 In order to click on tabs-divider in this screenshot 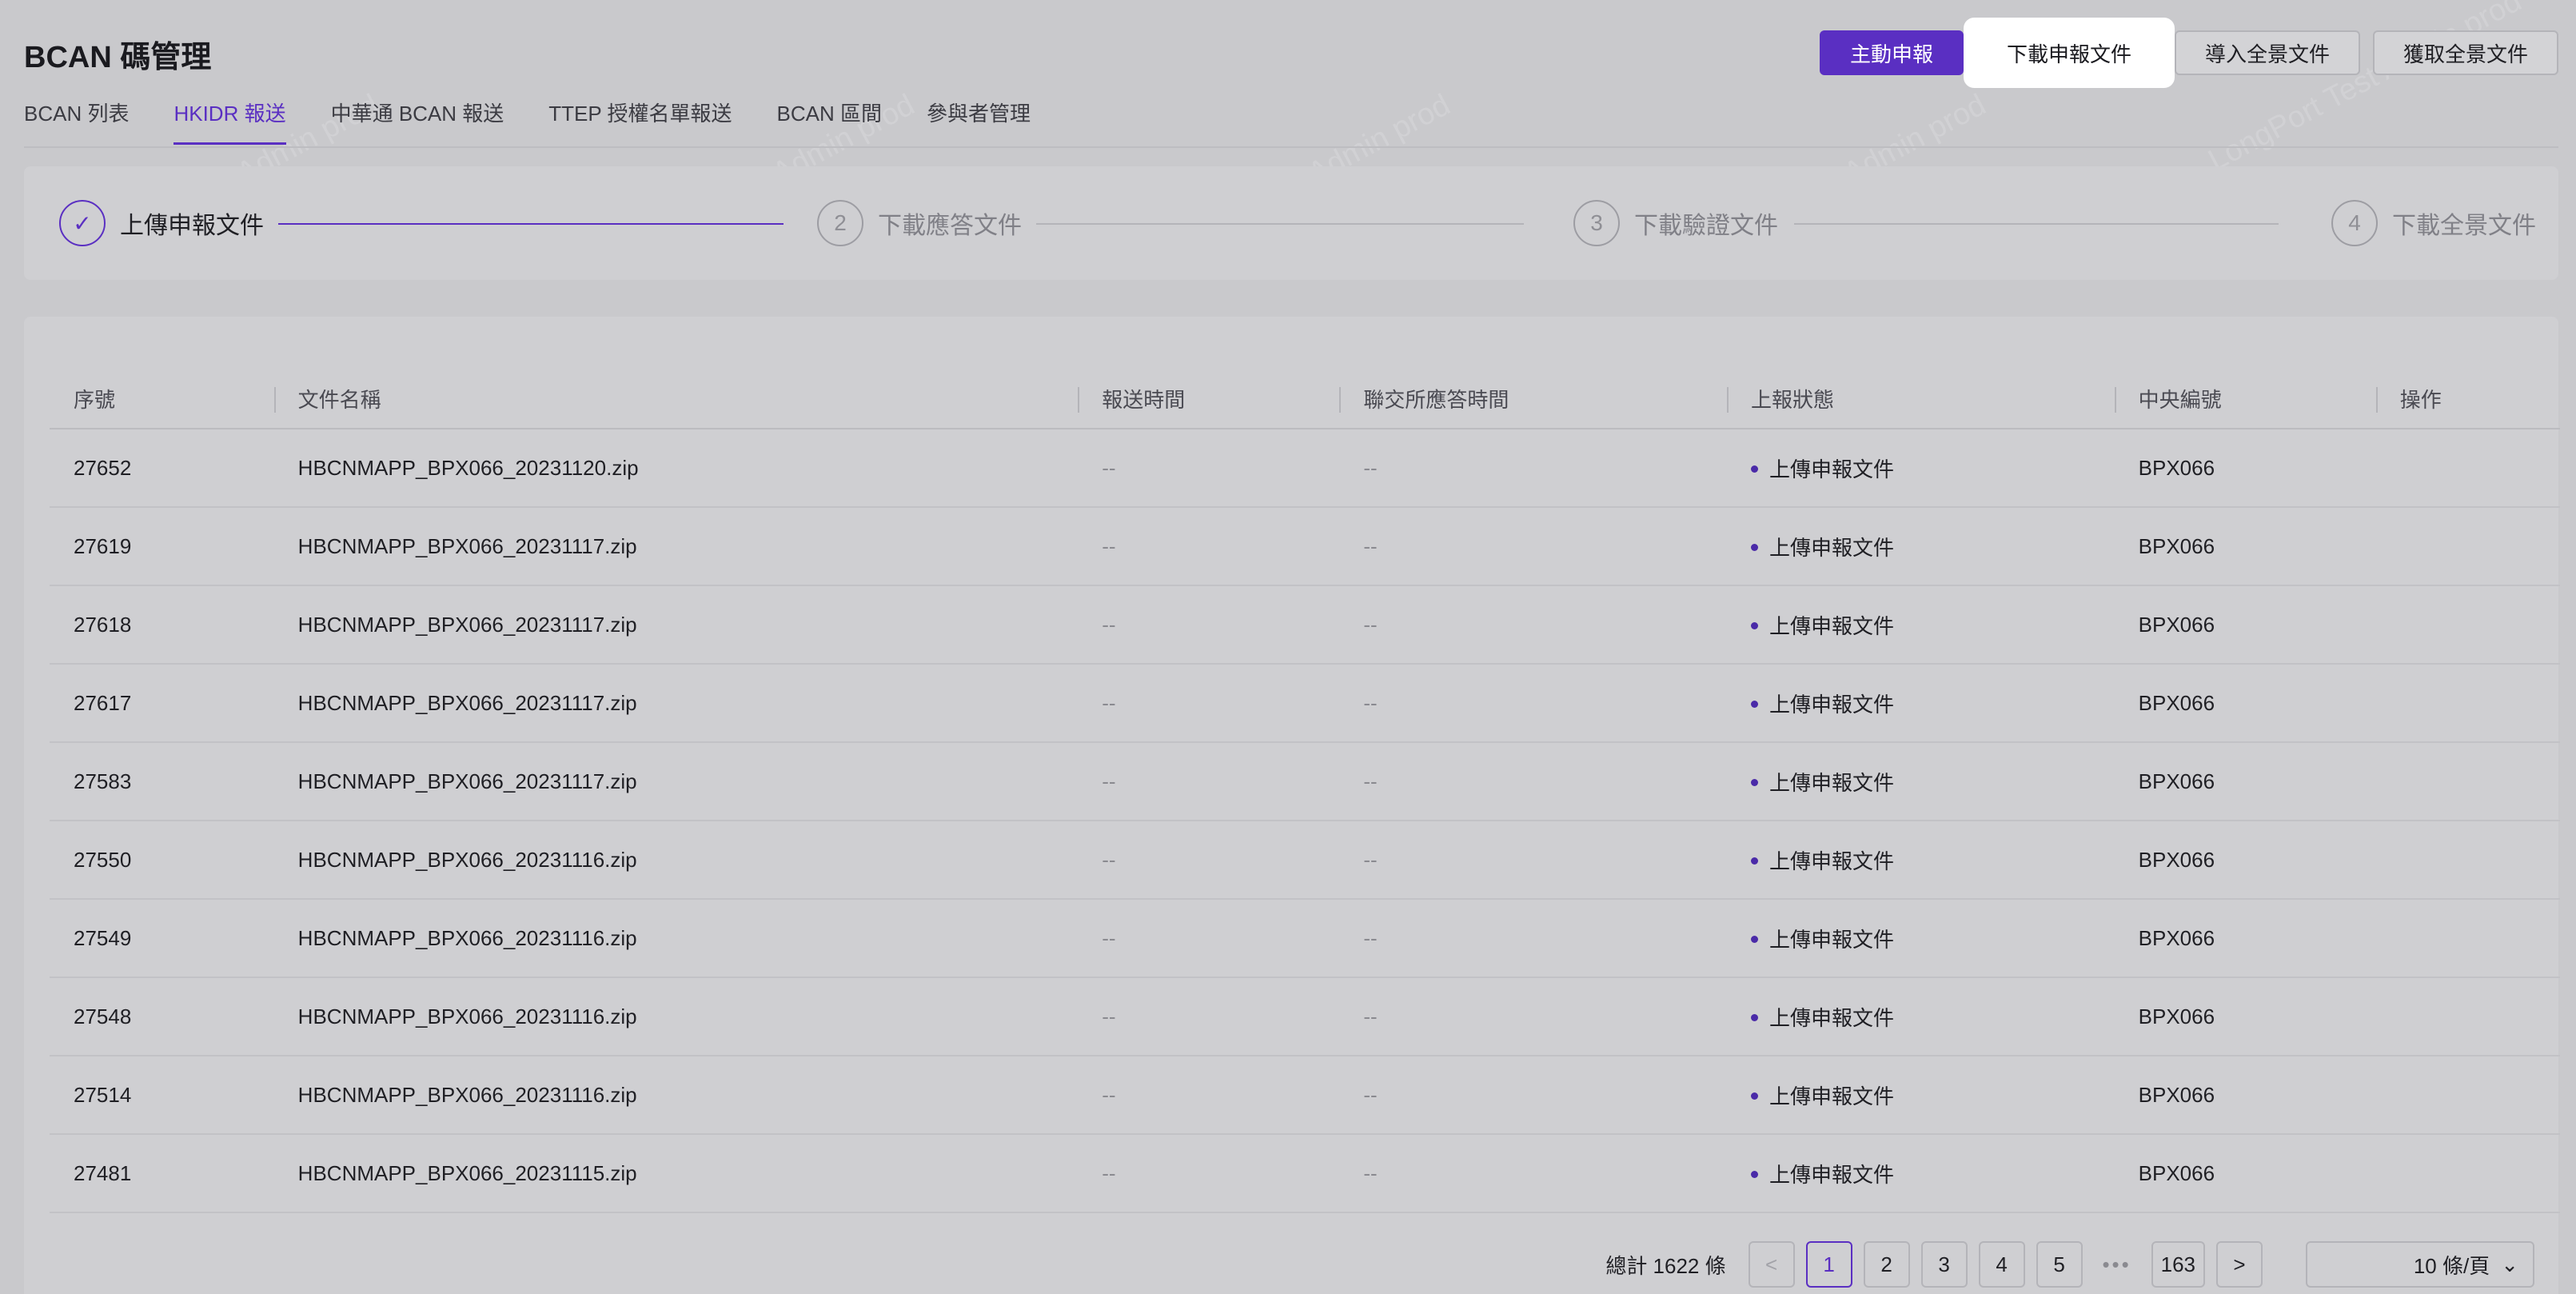, I will do `click(1291, 147)`.